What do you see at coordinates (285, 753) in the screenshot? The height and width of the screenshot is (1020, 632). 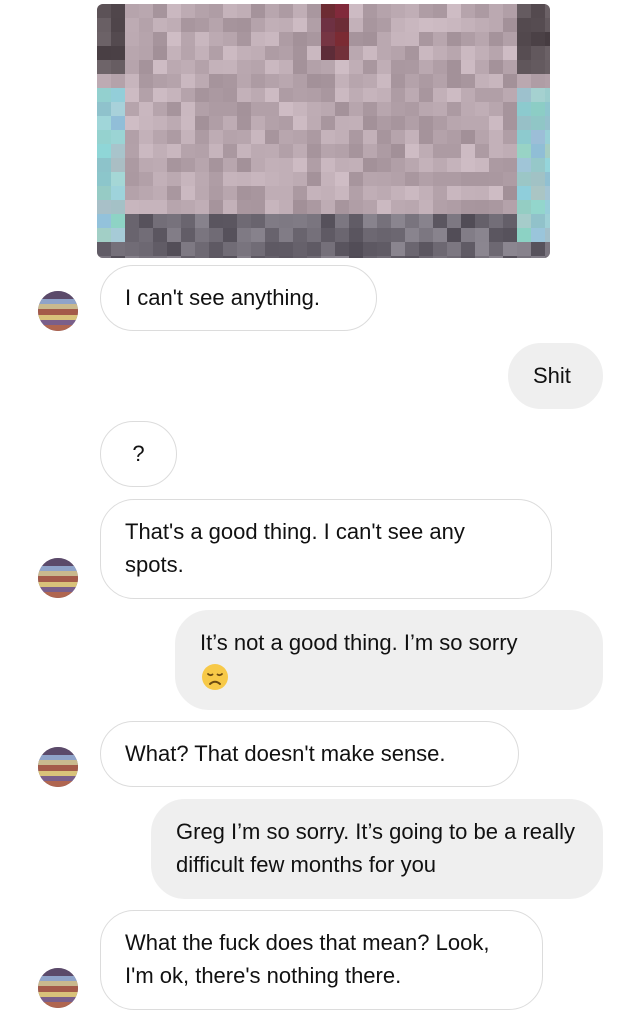 I see `message-text: What? That doesn't make sense.` at bounding box center [285, 753].